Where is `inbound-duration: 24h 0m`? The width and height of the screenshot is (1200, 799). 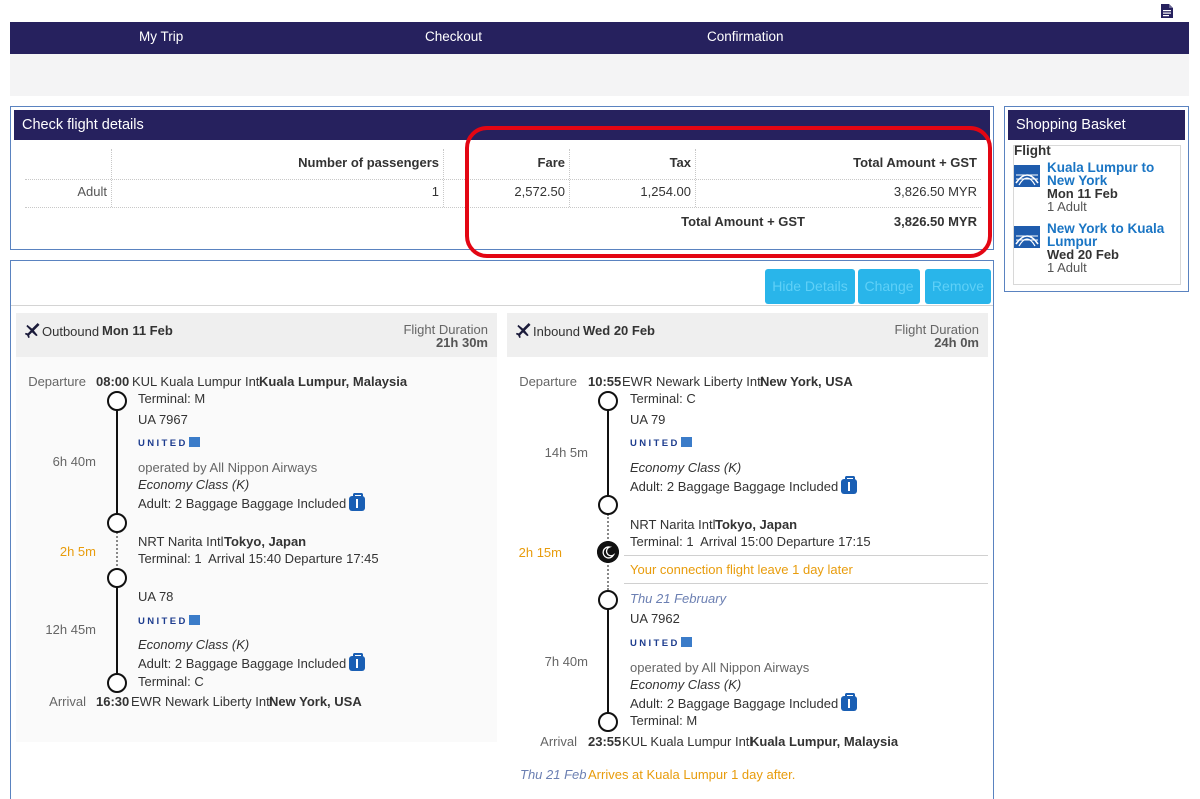 inbound-duration: 24h 0m is located at coordinates (956, 342).